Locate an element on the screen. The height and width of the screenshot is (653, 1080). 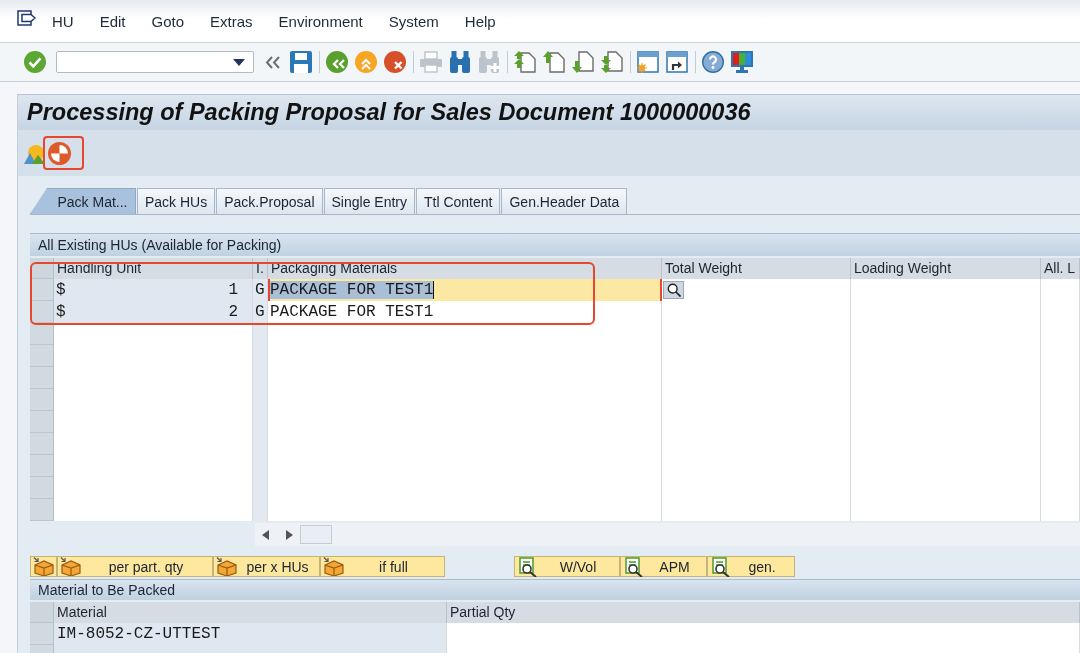
document-double-up-icon is located at coordinates (525, 62).